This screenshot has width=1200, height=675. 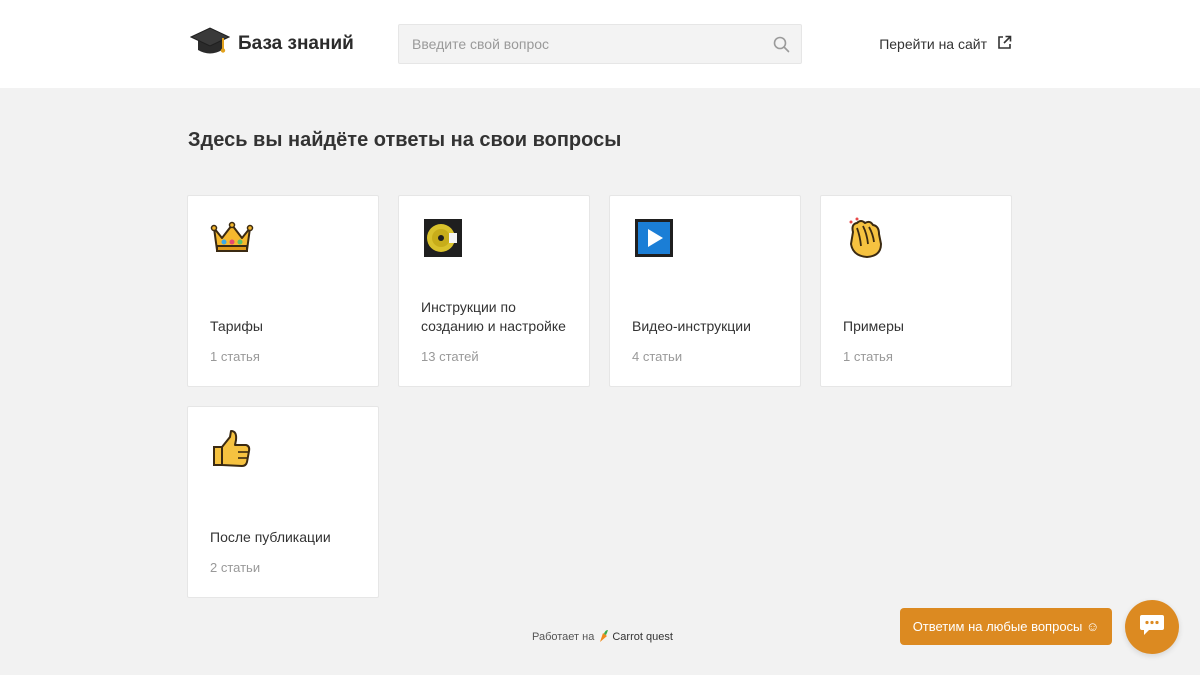 I want to click on card-title: Видео-инструкции, so click(x=691, y=325).